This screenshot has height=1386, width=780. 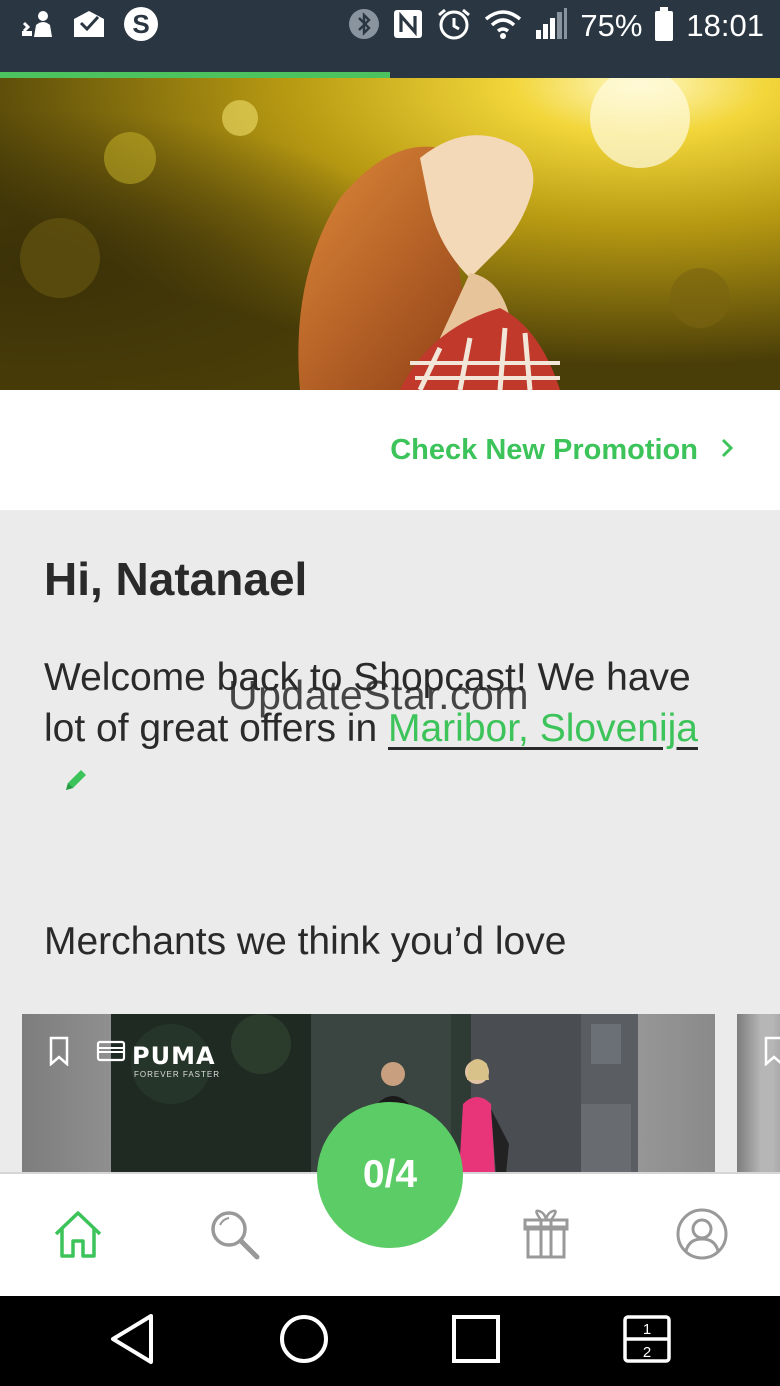 I want to click on check-new-promotion-link: Check New Promotion, so click(x=562, y=450).